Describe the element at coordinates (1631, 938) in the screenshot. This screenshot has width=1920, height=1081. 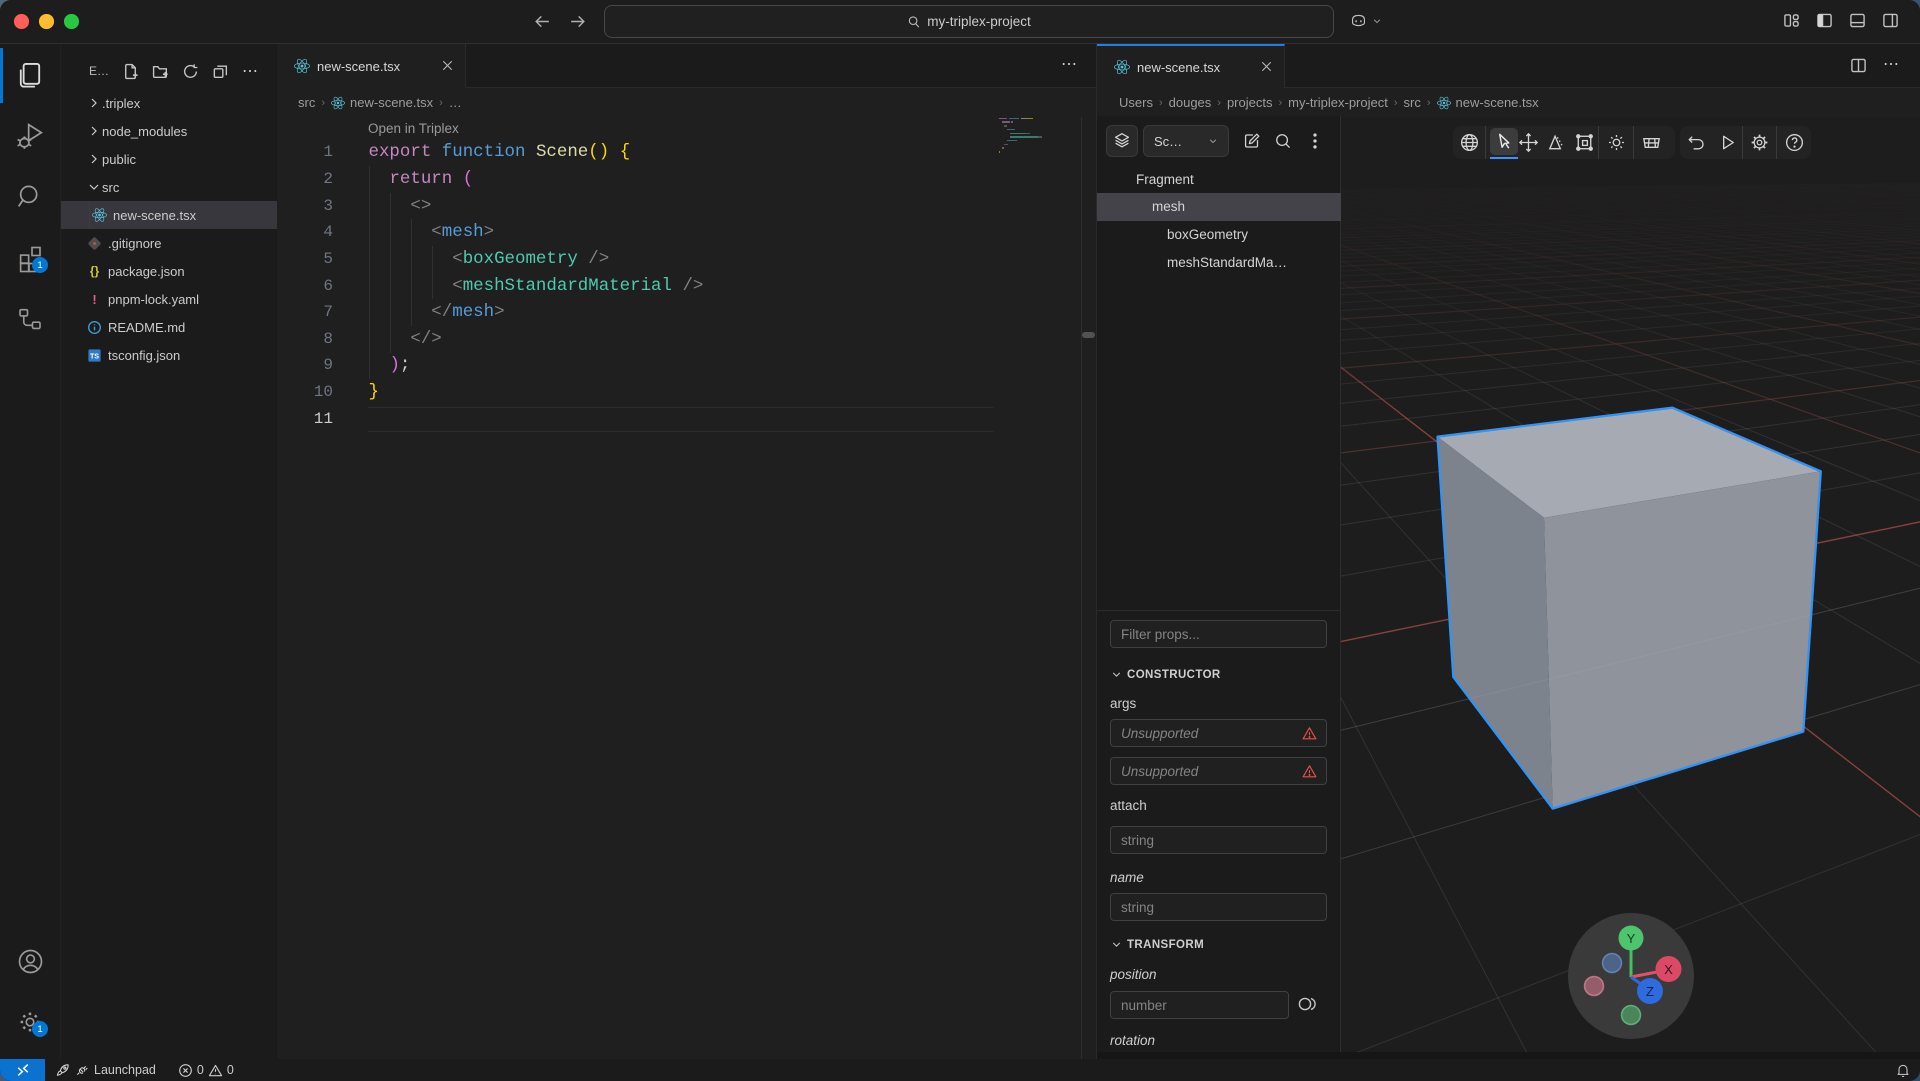
I see `svg-text: Y` at that location.